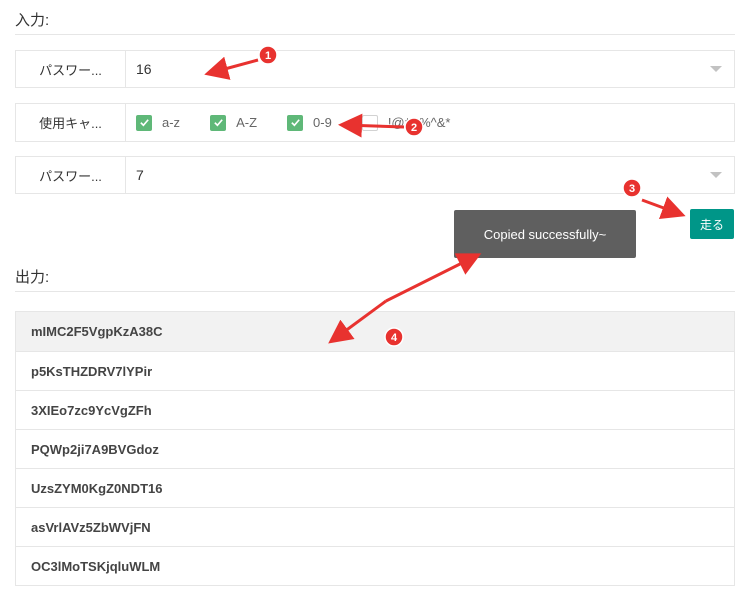  I want to click on copied-toast: Copied successfully~, so click(545, 234).